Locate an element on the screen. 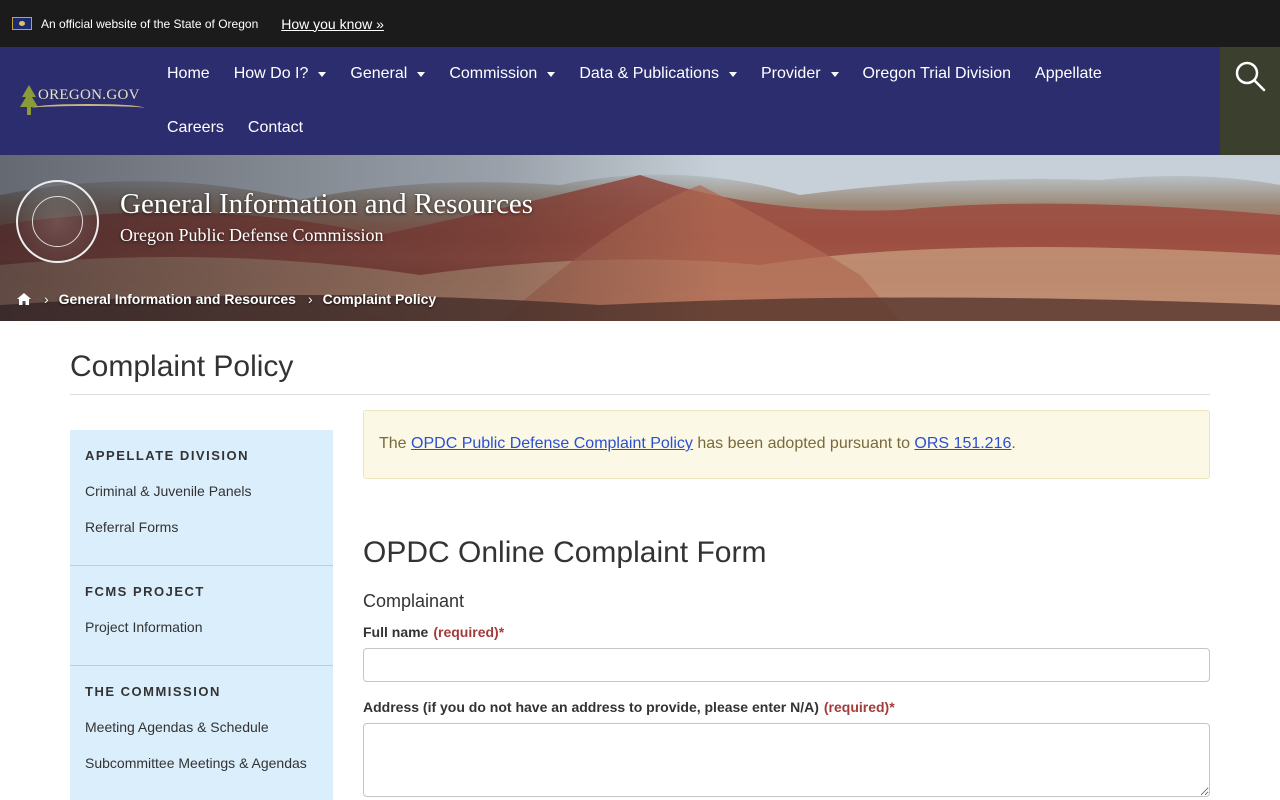 The width and height of the screenshot is (1280, 800). nav-item-label: Careers is located at coordinates (195, 127).